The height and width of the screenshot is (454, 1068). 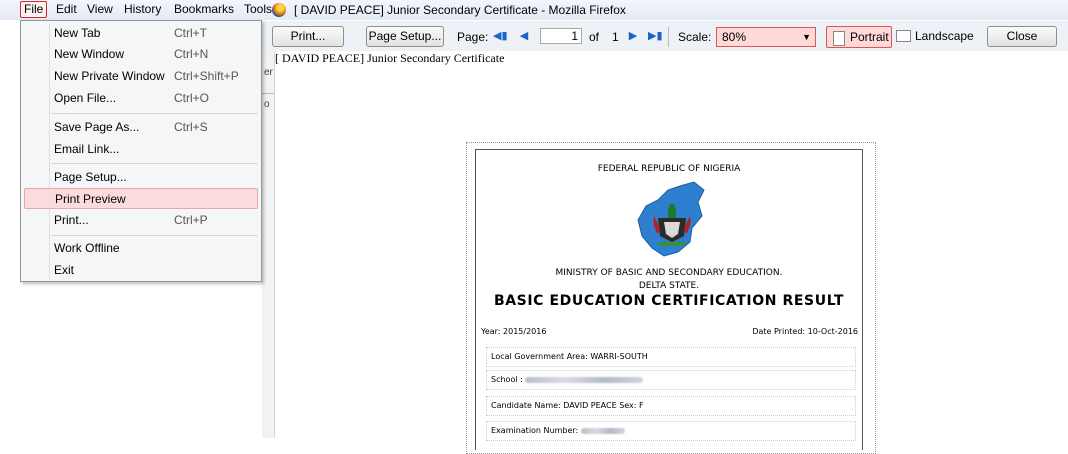 What do you see at coordinates (602, 430) in the screenshot?
I see `redacted-exam-number` at bounding box center [602, 430].